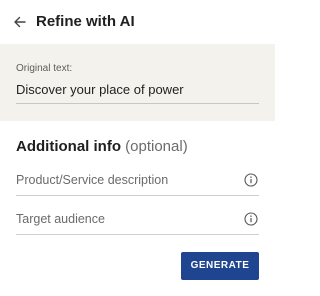 The image size is (320, 296). I want to click on generate-button: GENERATE, so click(220, 266).